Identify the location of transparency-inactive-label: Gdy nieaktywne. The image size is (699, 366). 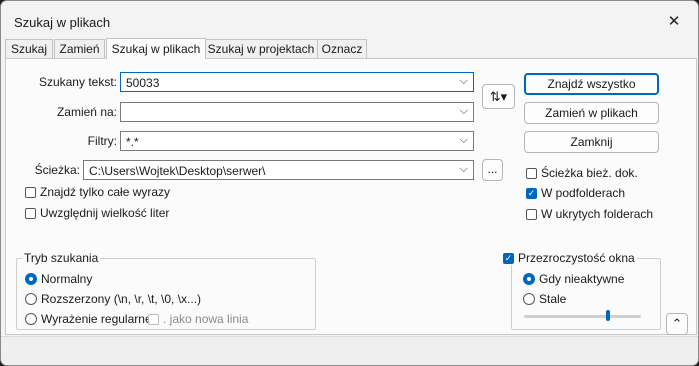
(582, 279).